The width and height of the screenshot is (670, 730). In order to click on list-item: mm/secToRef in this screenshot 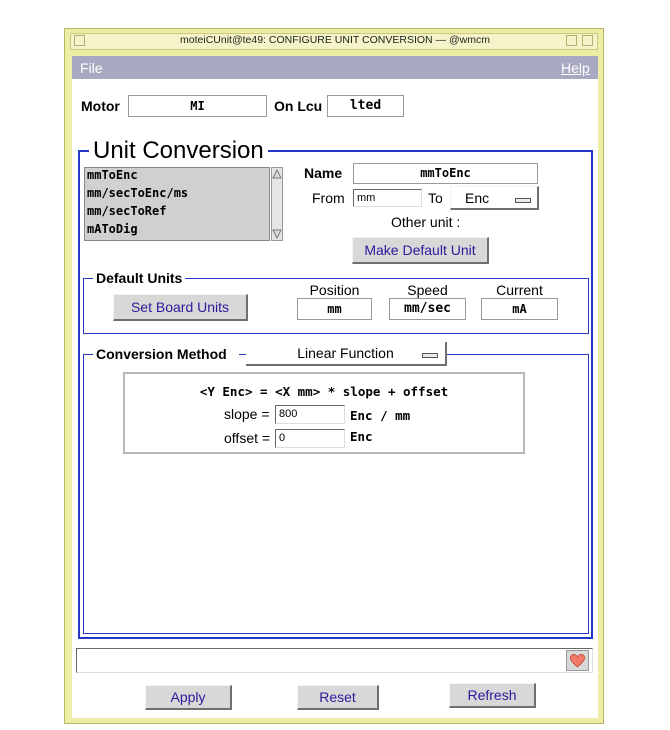, I will do `click(126, 211)`.